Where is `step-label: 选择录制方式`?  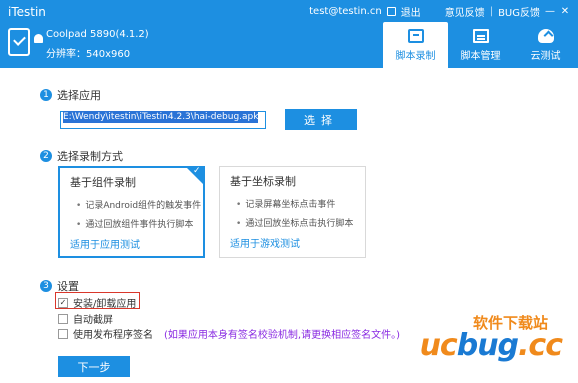 step-label: 选择录制方式 is located at coordinates (90, 156).